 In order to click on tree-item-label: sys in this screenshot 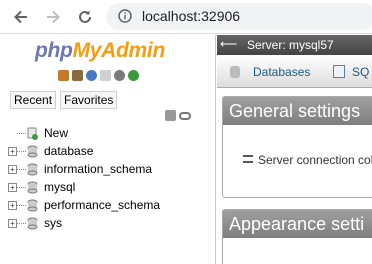, I will do `click(53, 223)`.